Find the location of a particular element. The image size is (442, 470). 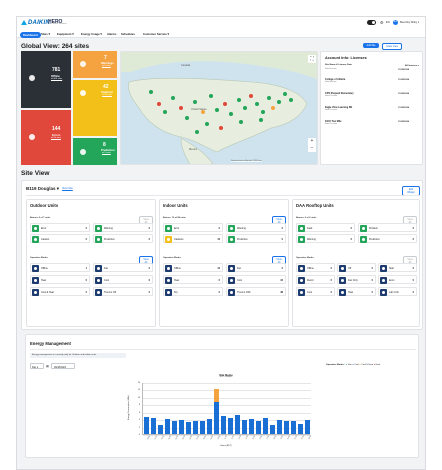

indoor-mode-dry: Dry 0 is located at coordinates (193, 291).